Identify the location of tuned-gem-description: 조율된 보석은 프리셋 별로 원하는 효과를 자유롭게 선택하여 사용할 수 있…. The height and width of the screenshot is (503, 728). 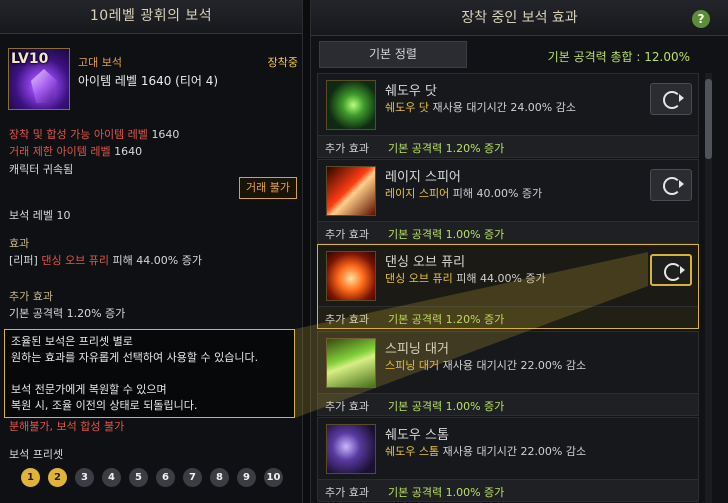
(149, 373).